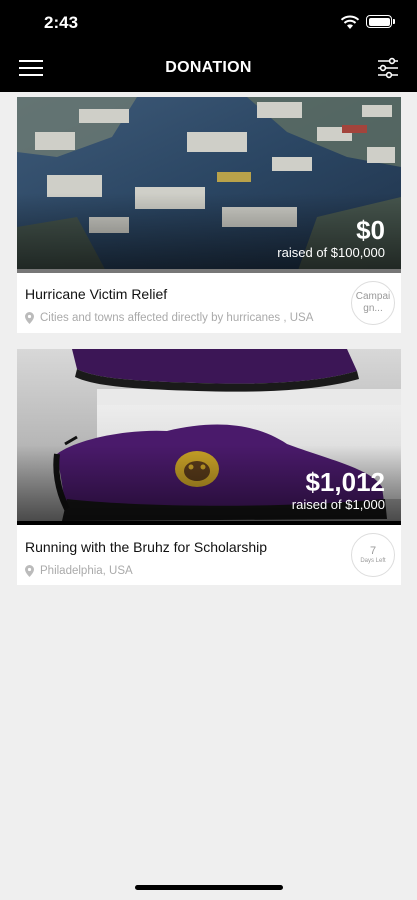  I want to click on campaign-location: Philadelphia, USA, so click(79, 571).